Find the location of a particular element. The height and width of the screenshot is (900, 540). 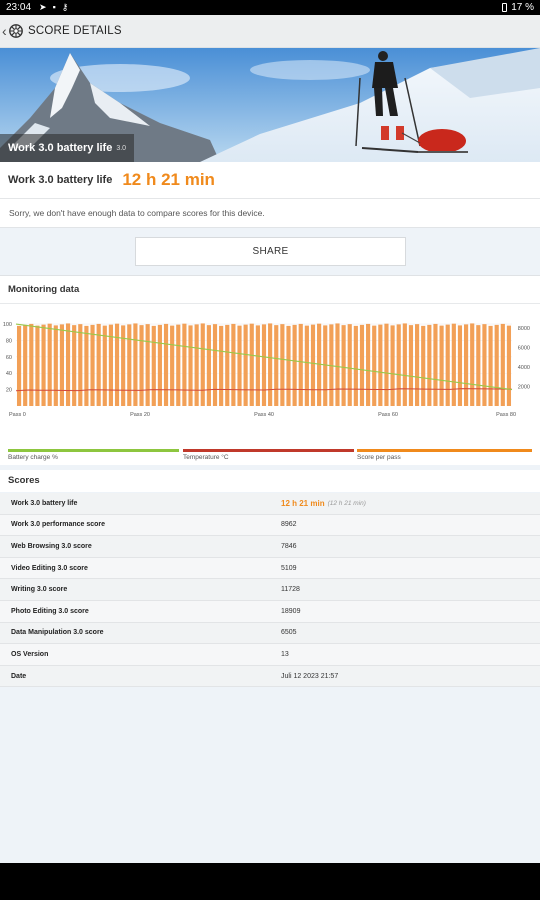

notification-icons: ➤ ▪ ⚷ is located at coordinates (53, 7).